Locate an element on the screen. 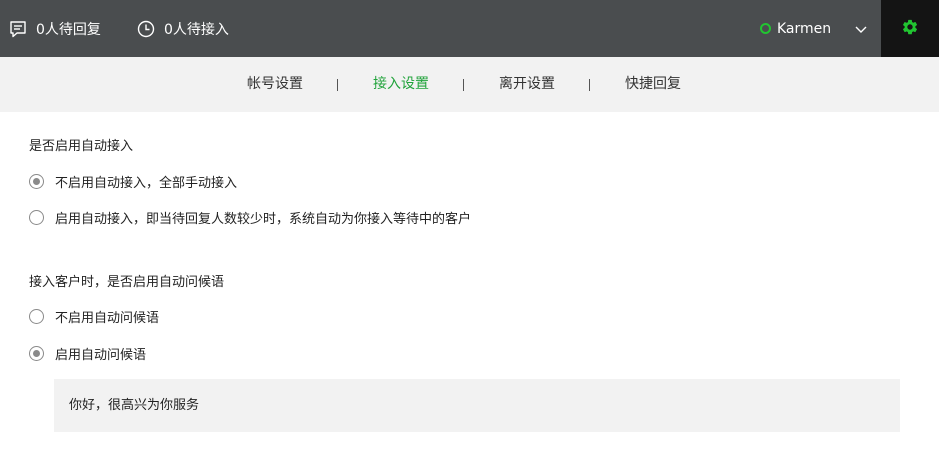  auto-greeting-option-off: 不启用自动问候语 is located at coordinates (94, 316).